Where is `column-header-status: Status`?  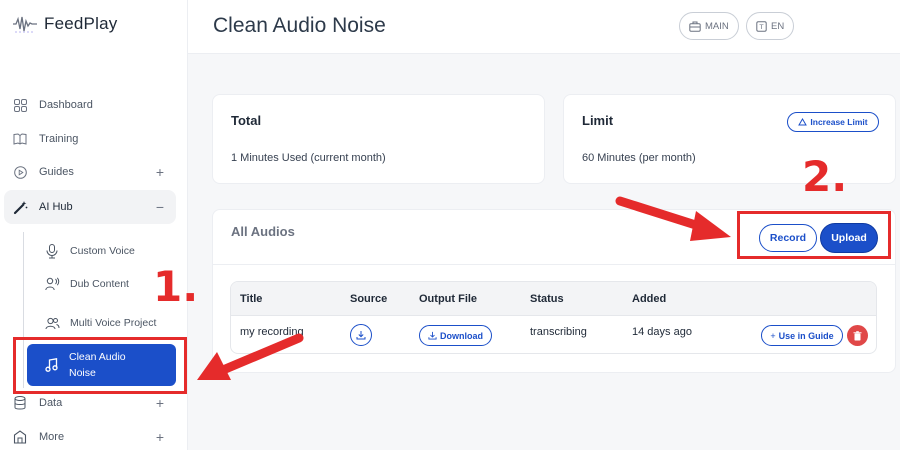
column-header-status: Status is located at coordinates (547, 299).